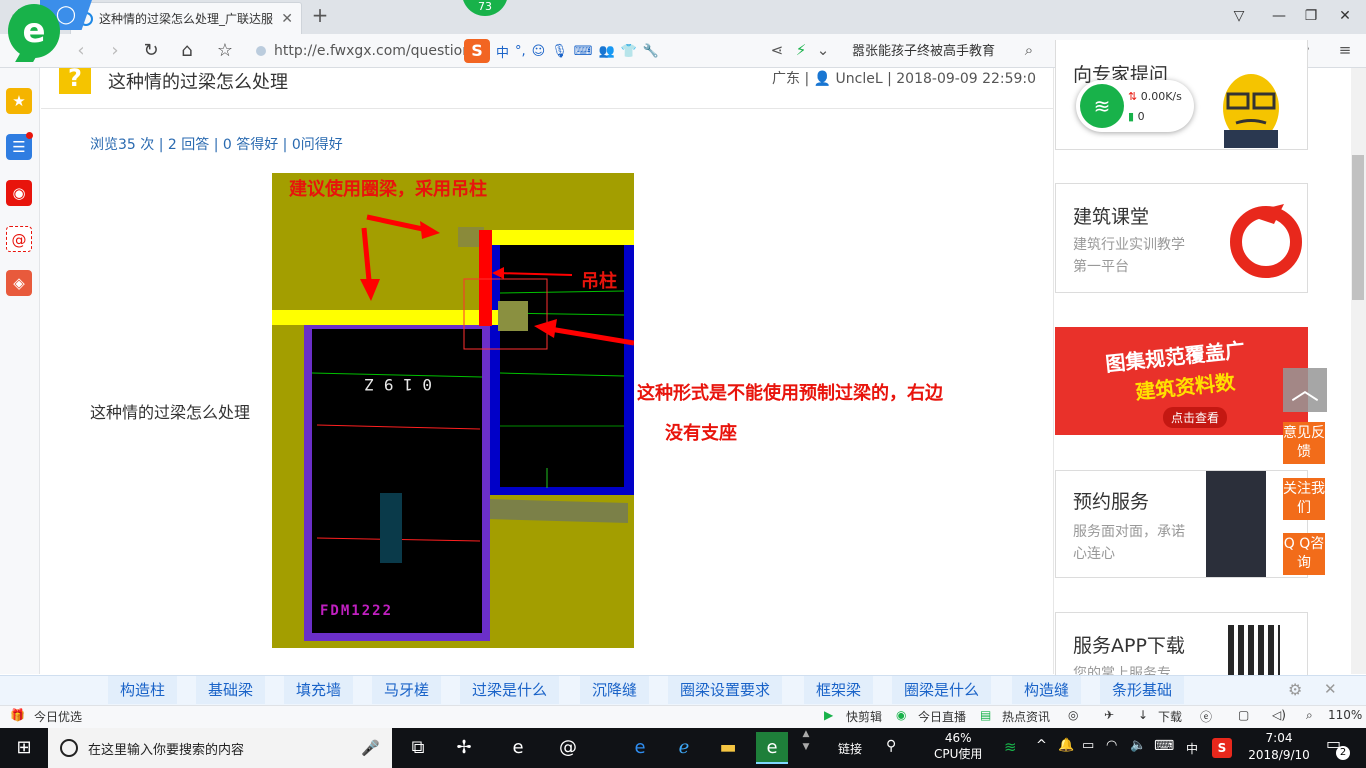 The image size is (1366, 768). What do you see at coordinates (772, 748) in the screenshot?
I see `360-browser-icon: e` at bounding box center [772, 748].